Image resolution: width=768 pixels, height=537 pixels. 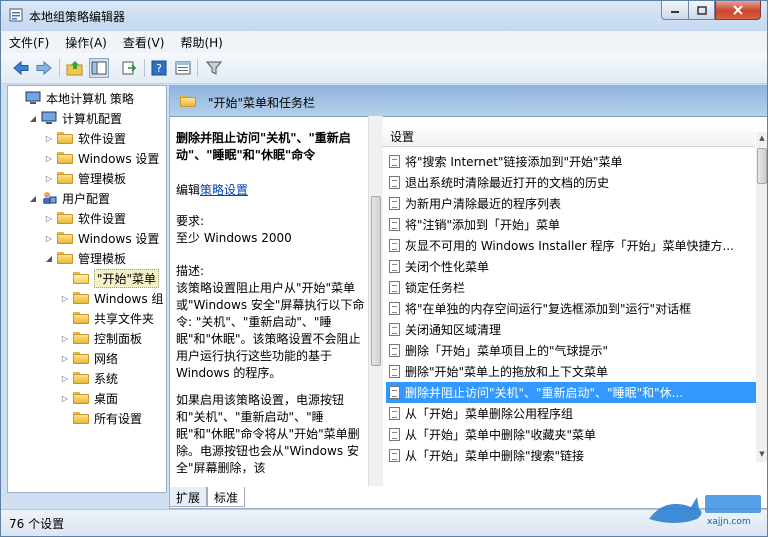 I want to click on menu-action: 操作(A), so click(x=86, y=42).